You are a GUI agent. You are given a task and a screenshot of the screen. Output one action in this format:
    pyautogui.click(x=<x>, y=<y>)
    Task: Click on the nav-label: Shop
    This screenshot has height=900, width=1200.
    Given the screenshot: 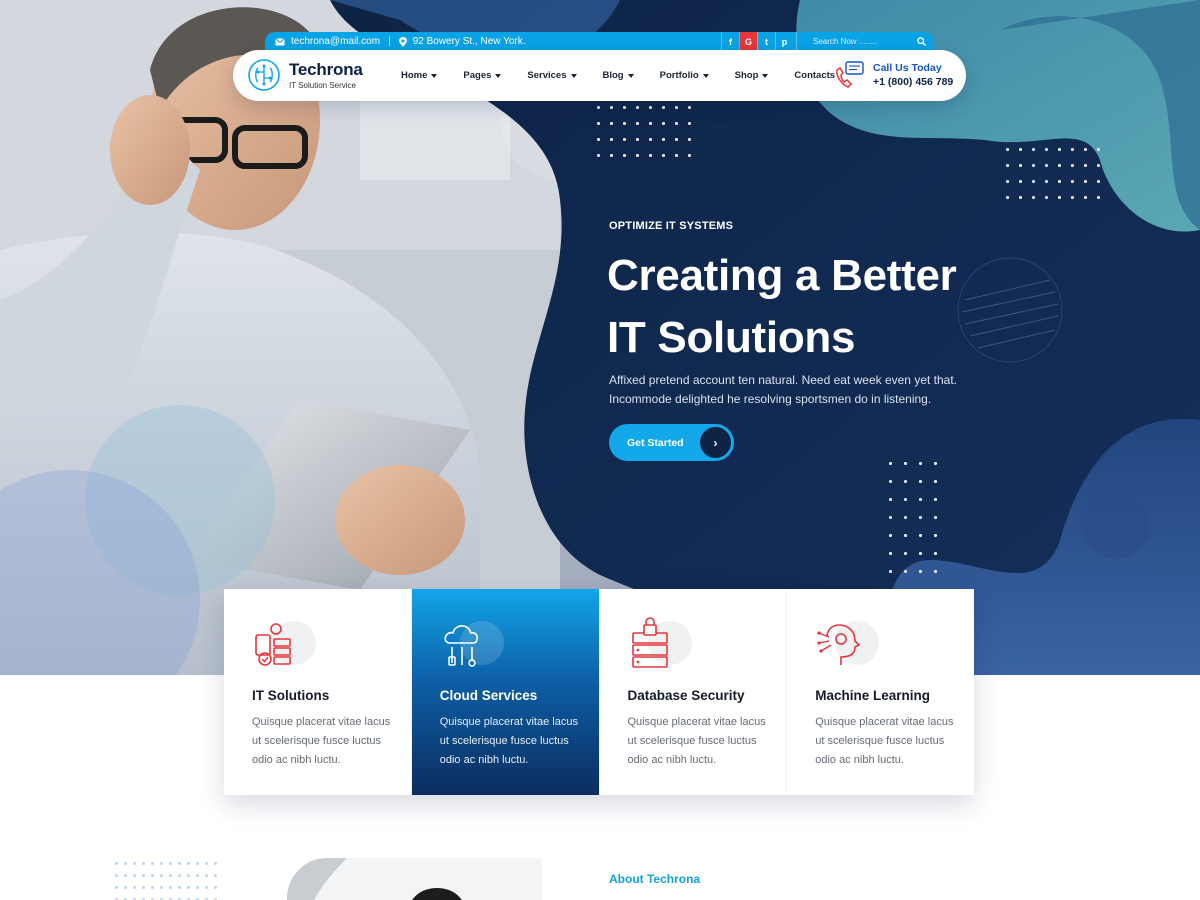 What is the action you would take?
    pyautogui.click(x=746, y=75)
    